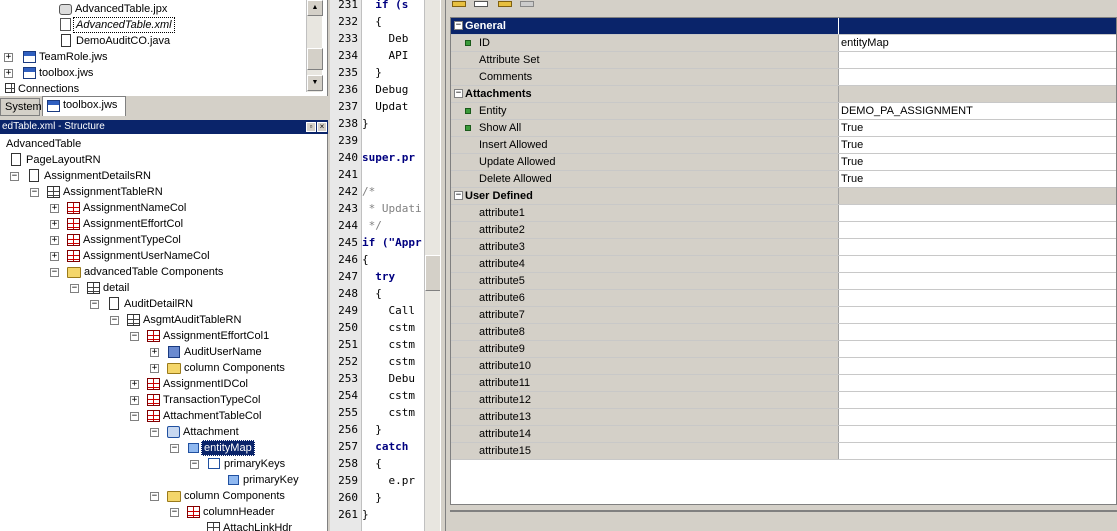 This screenshot has width=1117, height=531. What do you see at coordinates (311, 127) in the screenshot?
I see `restore-icon: ▫` at bounding box center [311, 127].